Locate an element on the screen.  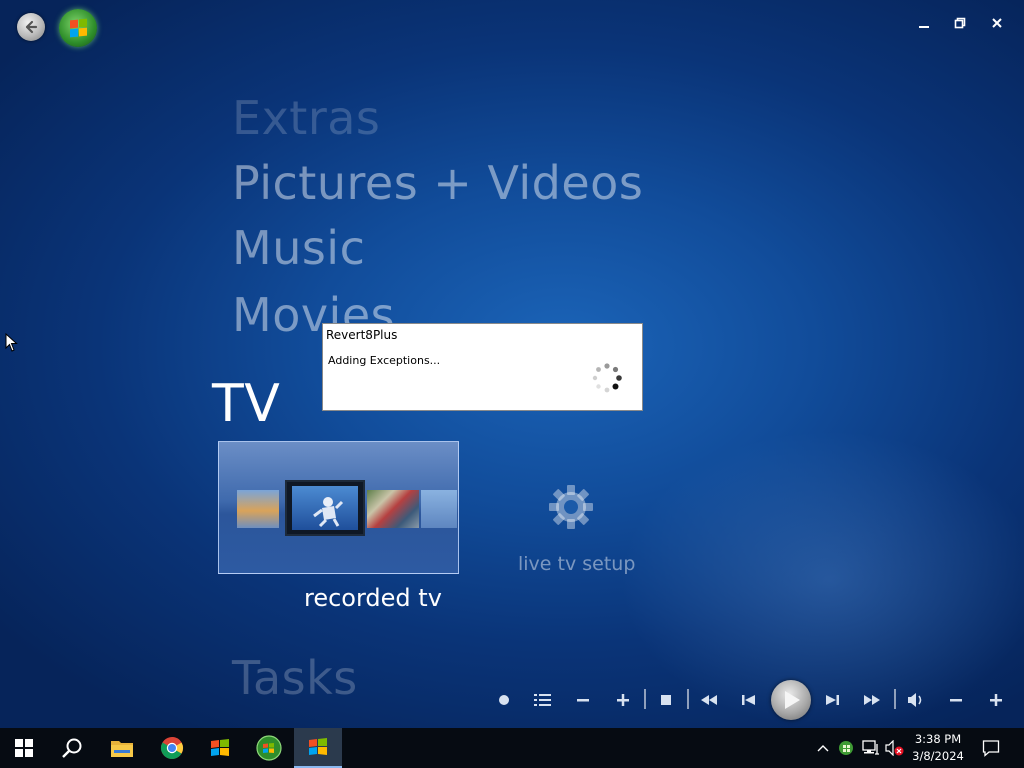
mouse-cursor-icon is located at coordinates (11, 342).